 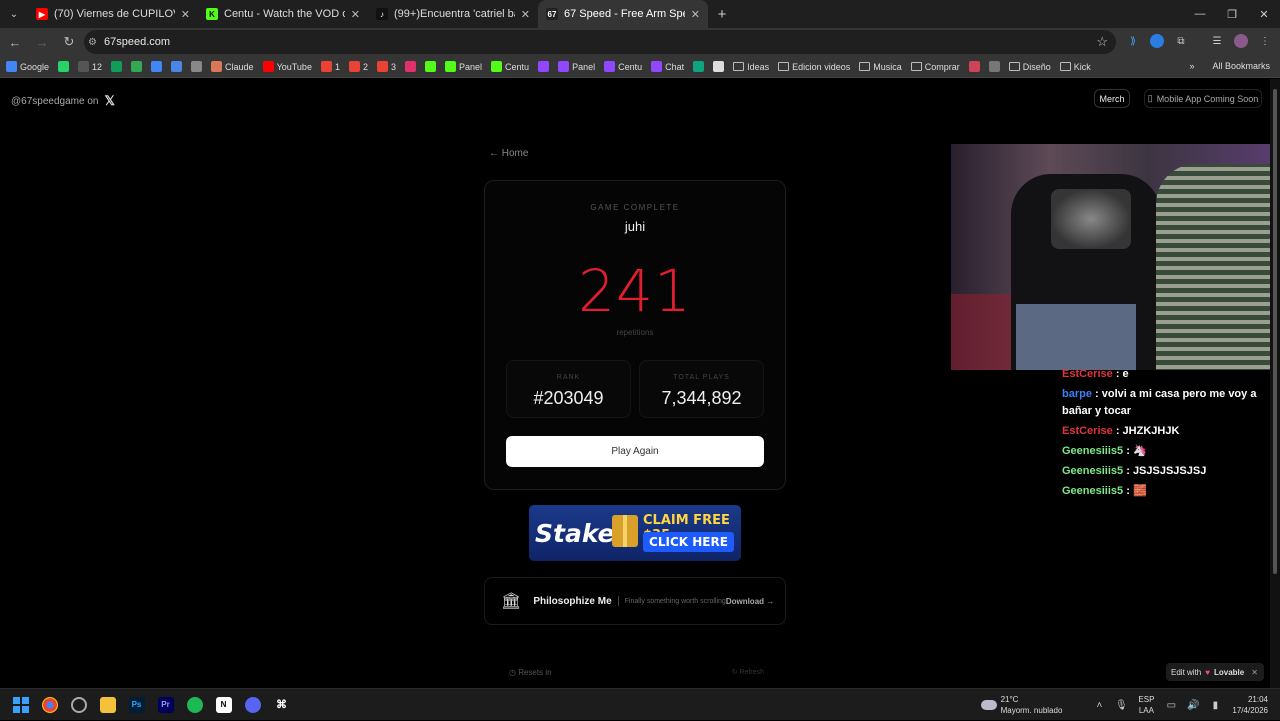 I want to click on reading-list-icon: ☰, so click(x=1217, y=41).